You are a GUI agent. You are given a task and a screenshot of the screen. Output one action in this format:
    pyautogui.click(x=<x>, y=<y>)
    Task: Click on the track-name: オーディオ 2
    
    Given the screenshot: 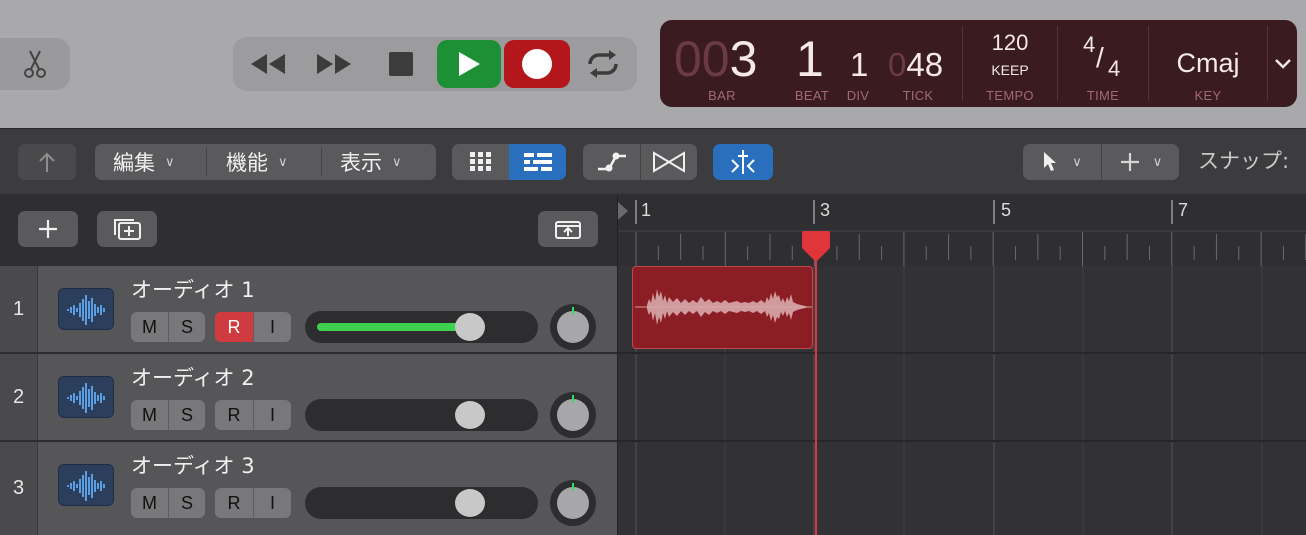 What is the action you would take?
    pyautogui.click(x=193, y=377)
    